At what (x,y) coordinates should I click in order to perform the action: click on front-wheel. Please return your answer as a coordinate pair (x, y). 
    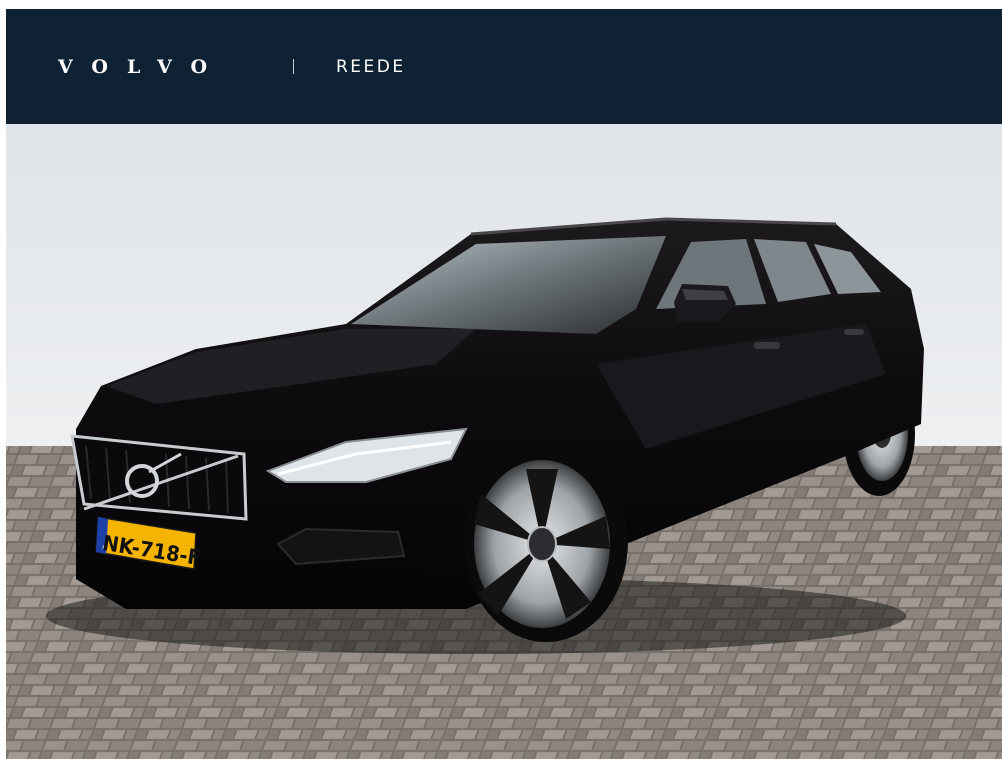
    Looking at the image, I should click on (546, 542).